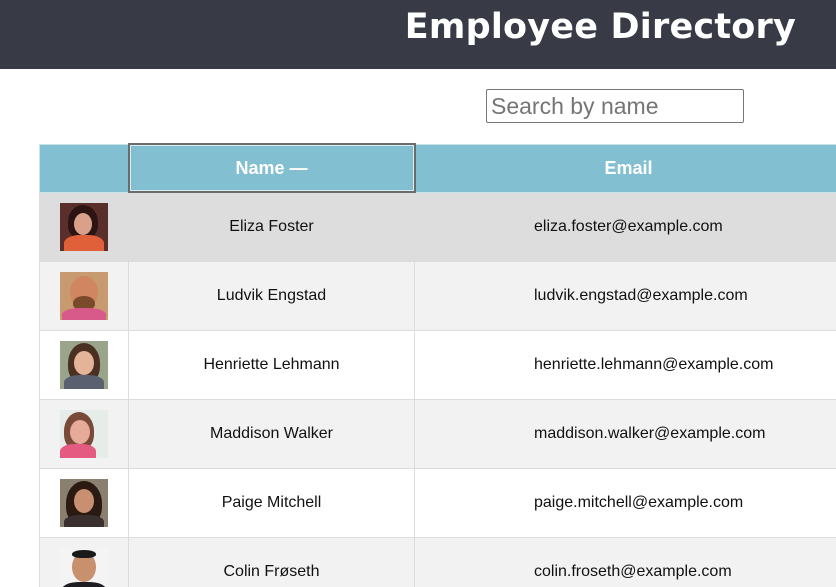 This screenshot has height=587, width=836. What do you see at coordinates (271, 365) in the screenshot?
I see `name-cell: Henriette Lehmann` at bounding box center [271, 365].